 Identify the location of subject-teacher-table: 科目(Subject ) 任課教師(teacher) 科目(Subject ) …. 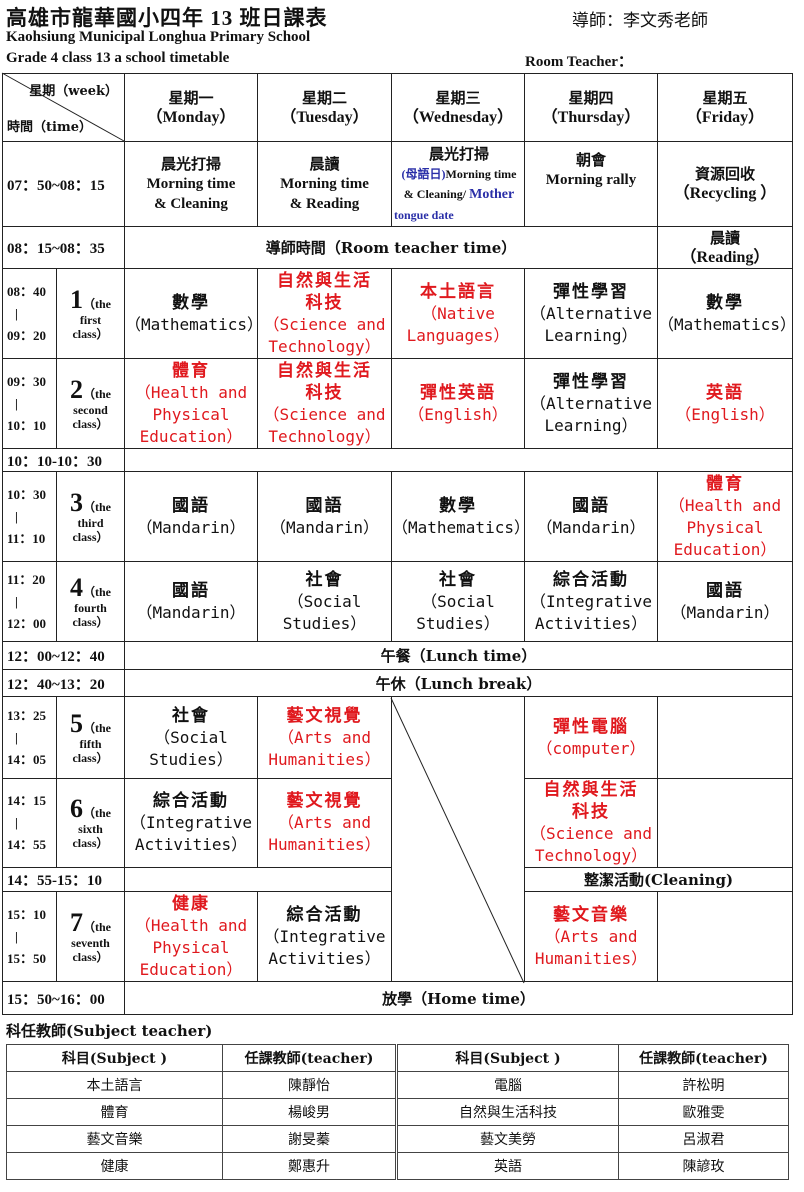
(397, 1112).